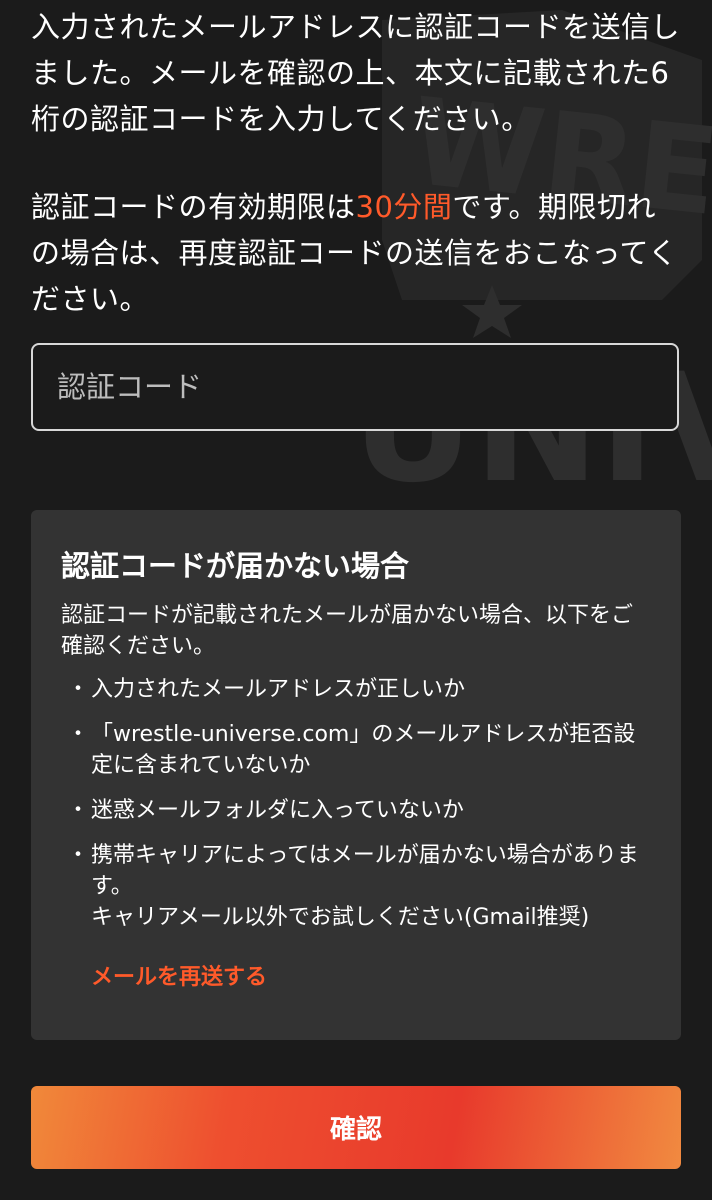 The height and width of the screenshot is (1200, 712). Describe the element at coordinates (235, 566) in the screenshot. I see `help-title: 認証コードが届かない場合` at that location.